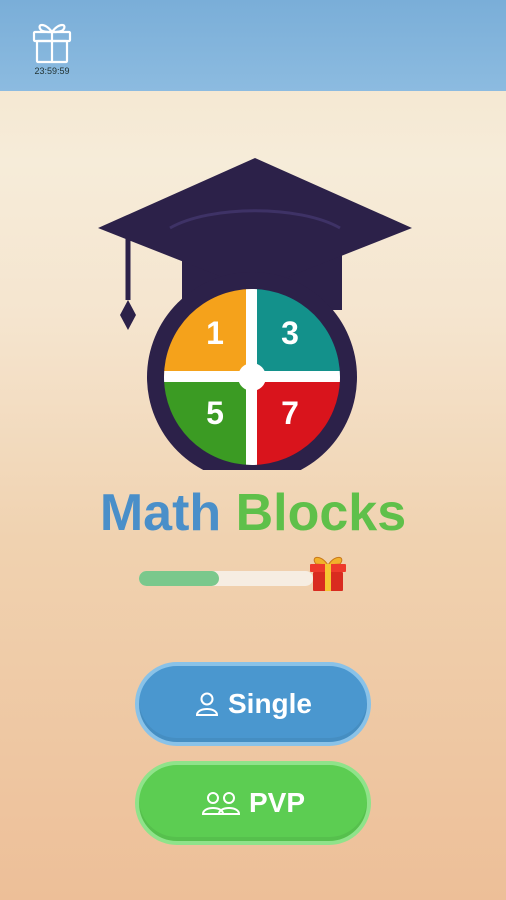  What do you see at coordinates (179, 578) in the screenshot?
I see `progress-fill` at bounding box center [179, 578].